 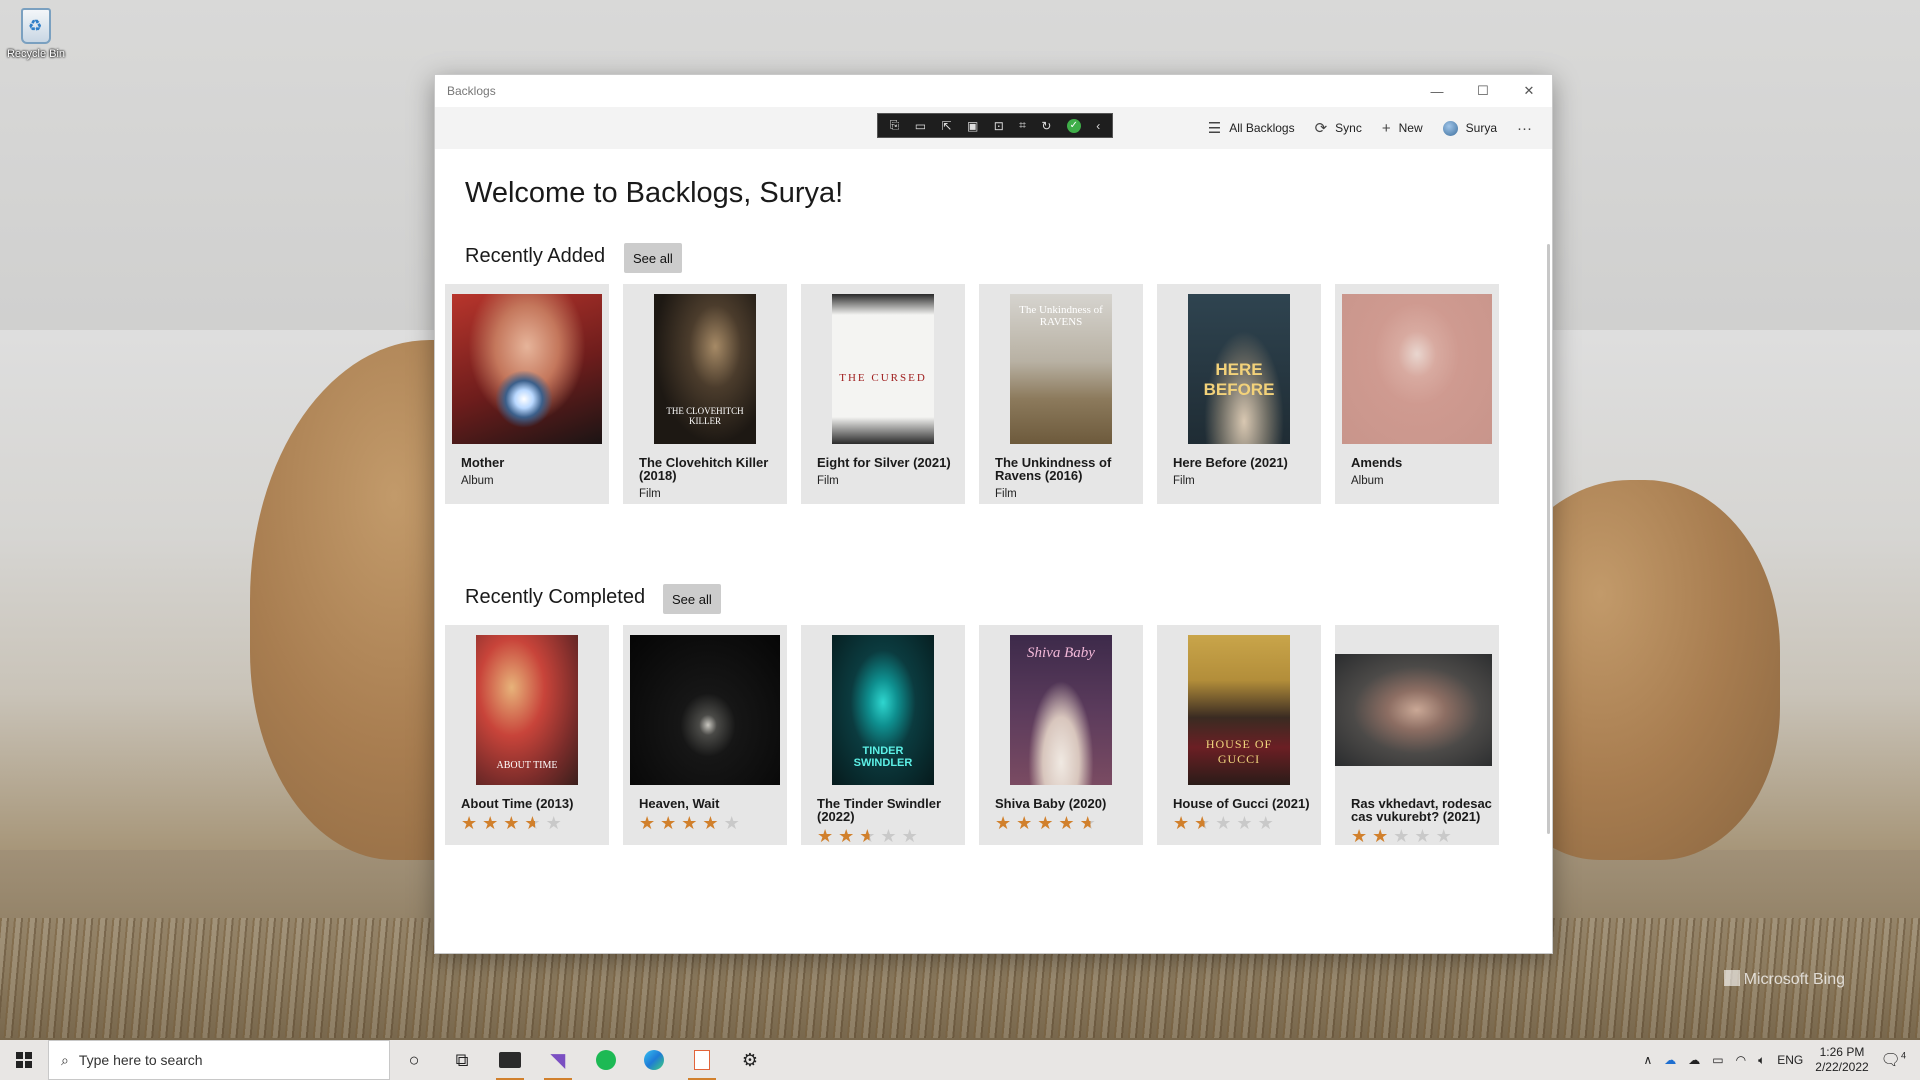 I want to click on wifi-icon: ◠, so click(x=1741, y=1060).